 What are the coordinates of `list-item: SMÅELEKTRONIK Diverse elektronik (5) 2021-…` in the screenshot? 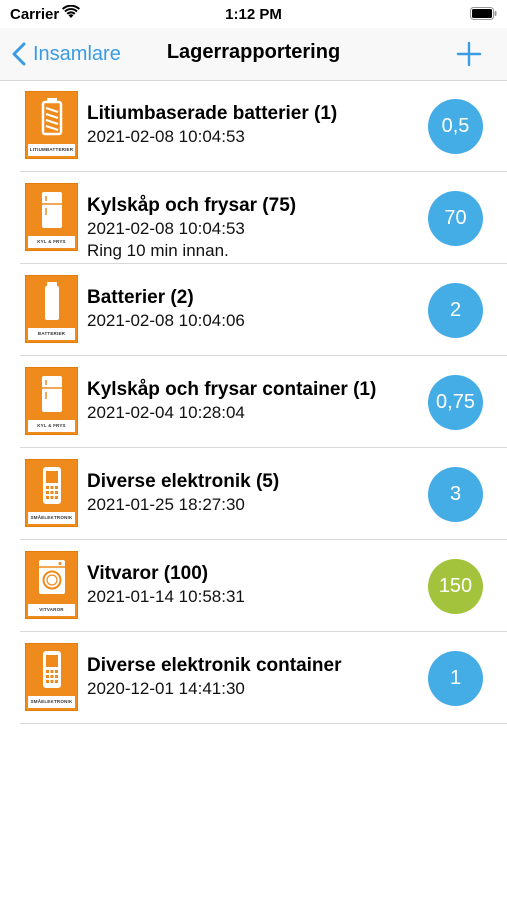 It's located at (263, 494).